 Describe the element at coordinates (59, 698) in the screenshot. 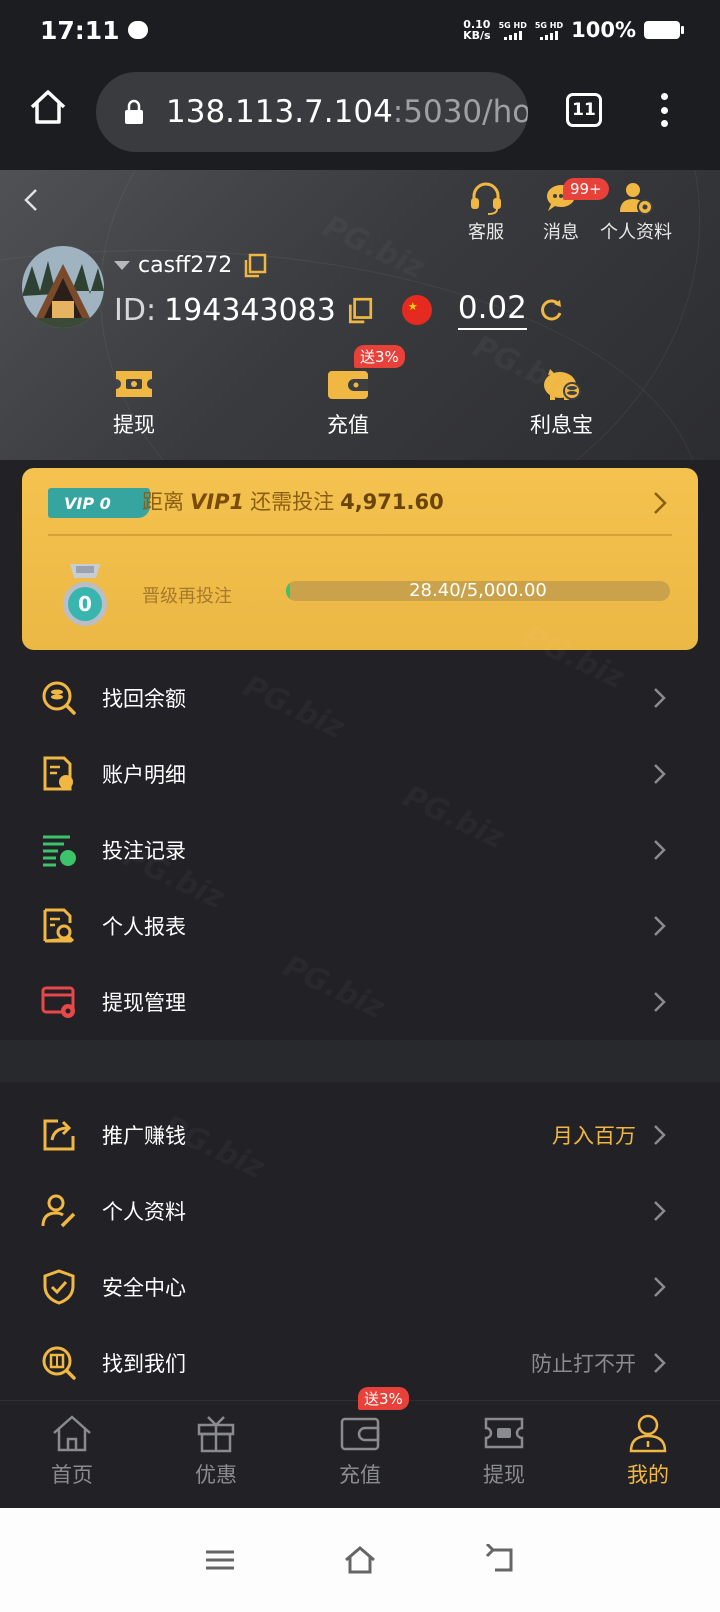

I see `recover-balance-icon` at that location.